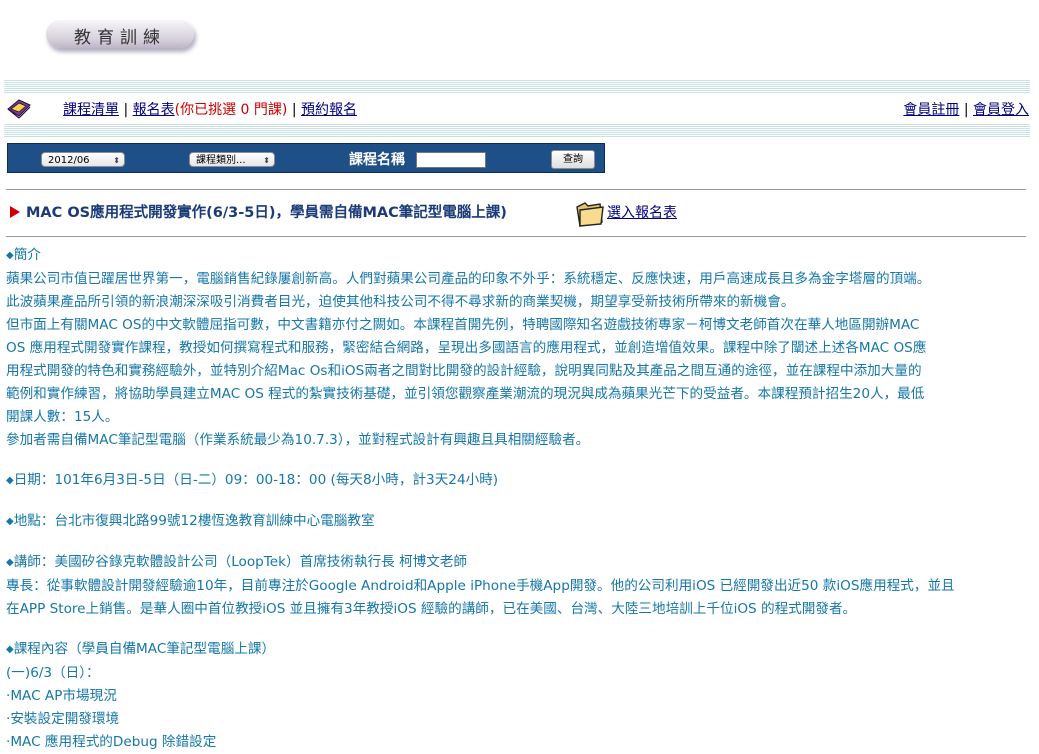  What do you see at coordinates (329, 110) in the screenshot?
I see `nav-reserve: 預約報名` at bounding box center [329, 110].